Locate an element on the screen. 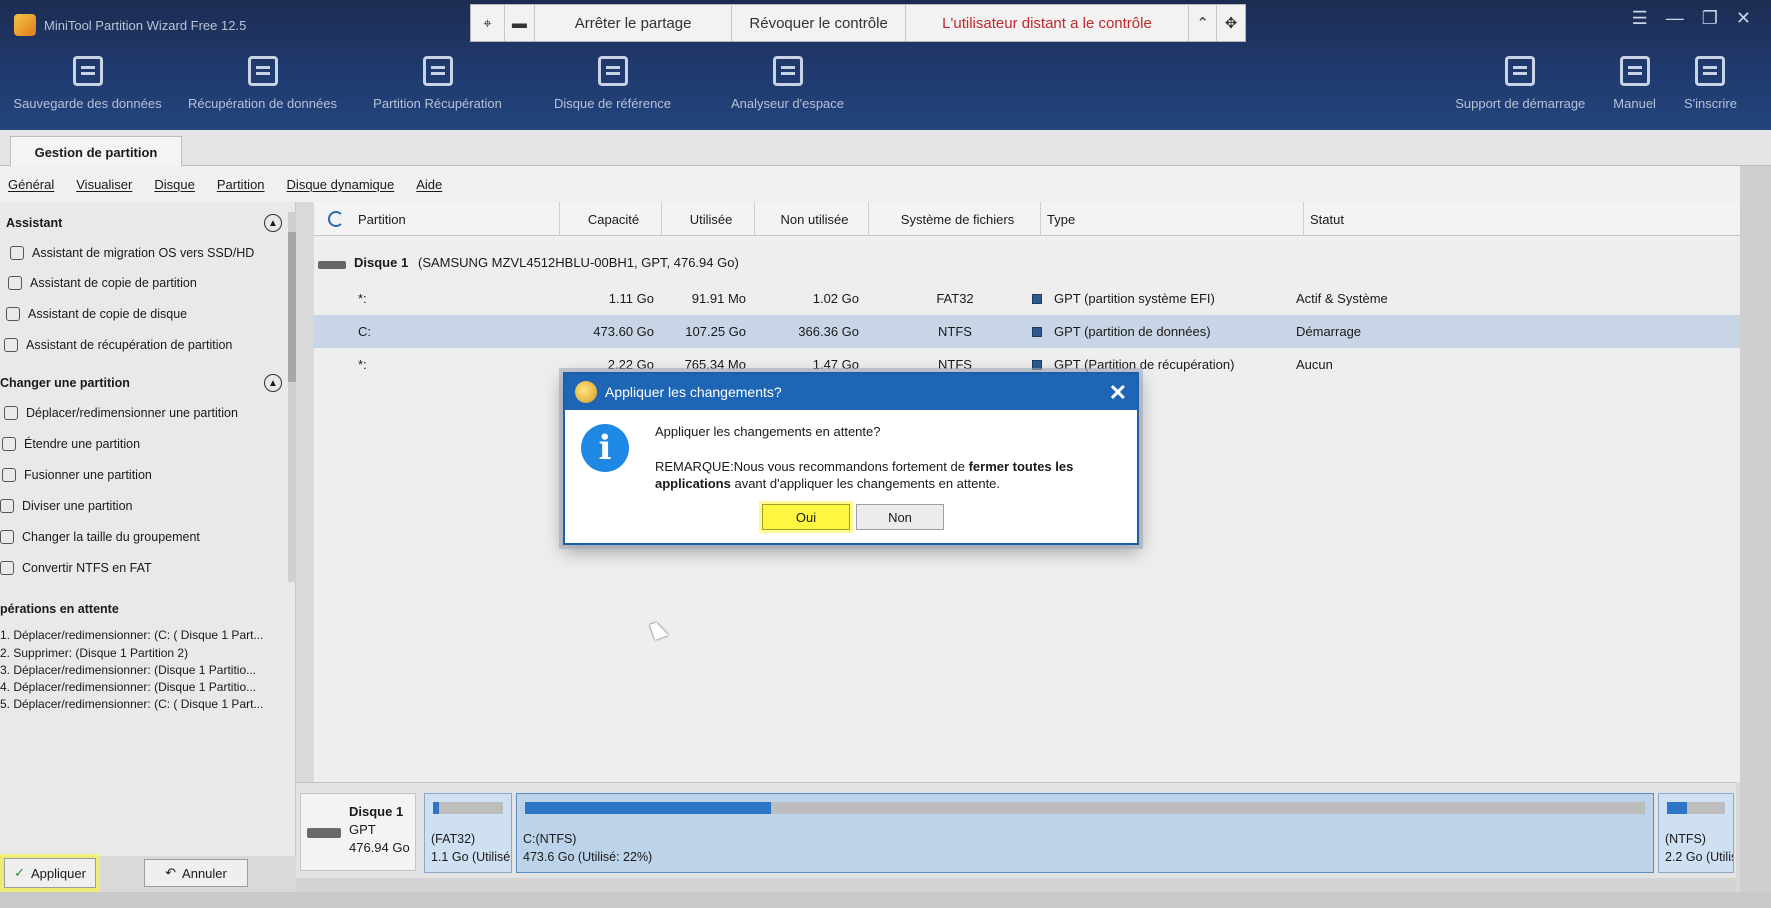  toolbar-manual-button: Manuel is located at coordinates (1634, 91).